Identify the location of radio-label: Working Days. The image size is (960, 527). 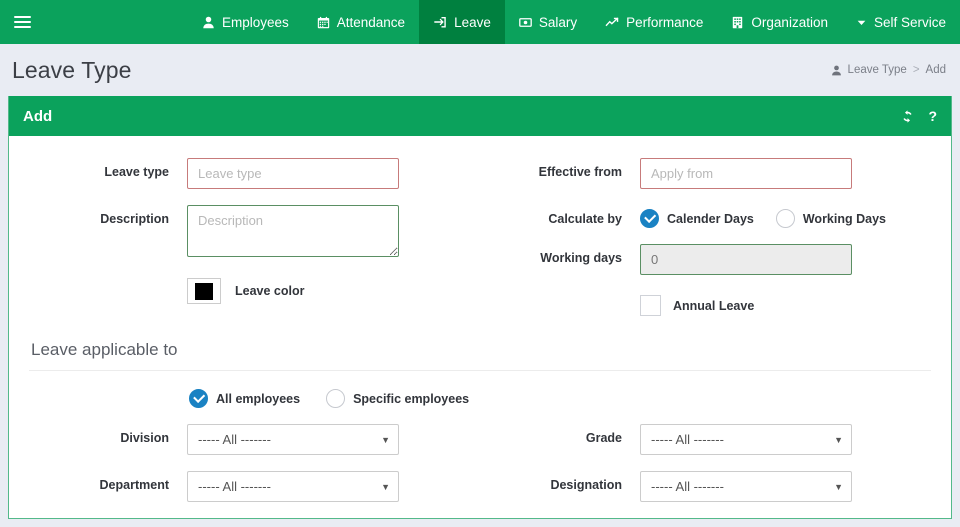
(844, 218).